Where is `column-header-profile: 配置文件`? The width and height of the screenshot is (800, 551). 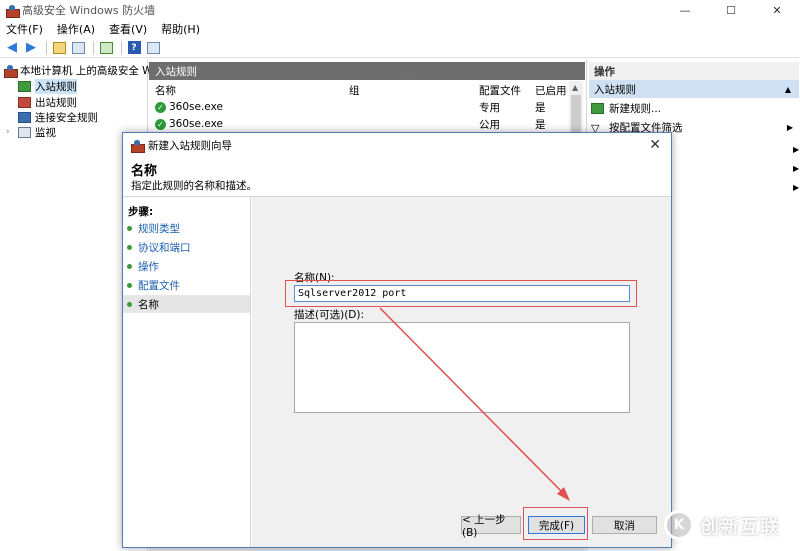
column-header-profile: 配置文件 is located at coordinates (500, 90).